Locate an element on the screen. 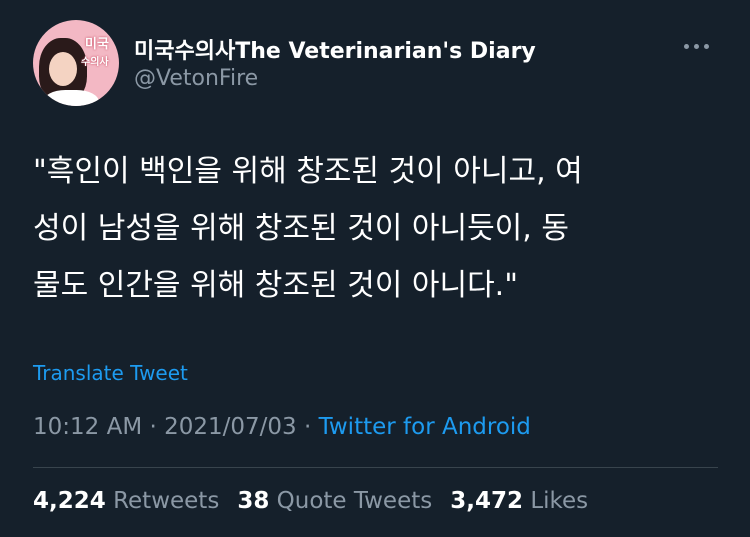 This screenshot has height=537, width=750. likes-stat: 3,472 Likes is located at coordinates (519, 501).